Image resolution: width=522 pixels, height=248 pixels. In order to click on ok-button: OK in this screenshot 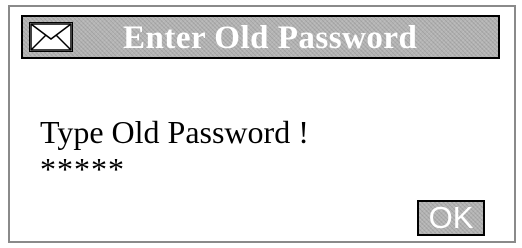, I will do `click(451, 218)`.